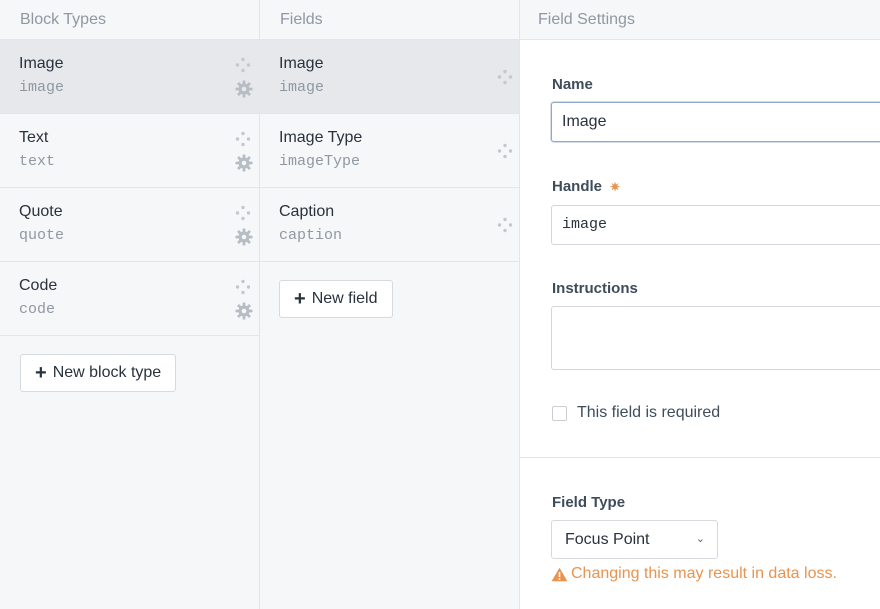 This screenshot has width=880, height=609. What do you see at coordinates (559, 574) in the screenshot?
I see `warning-icon` at bounding box center [559, 574].